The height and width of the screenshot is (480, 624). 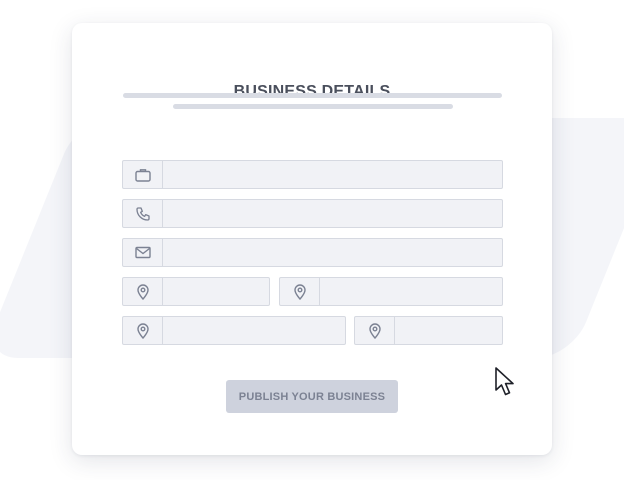 What do you see at coordinates (312, 396) in the screenshot?
I see `publish-business-button: PUBLISH YOUR BUSINESS` at bounding box center [312, 396].